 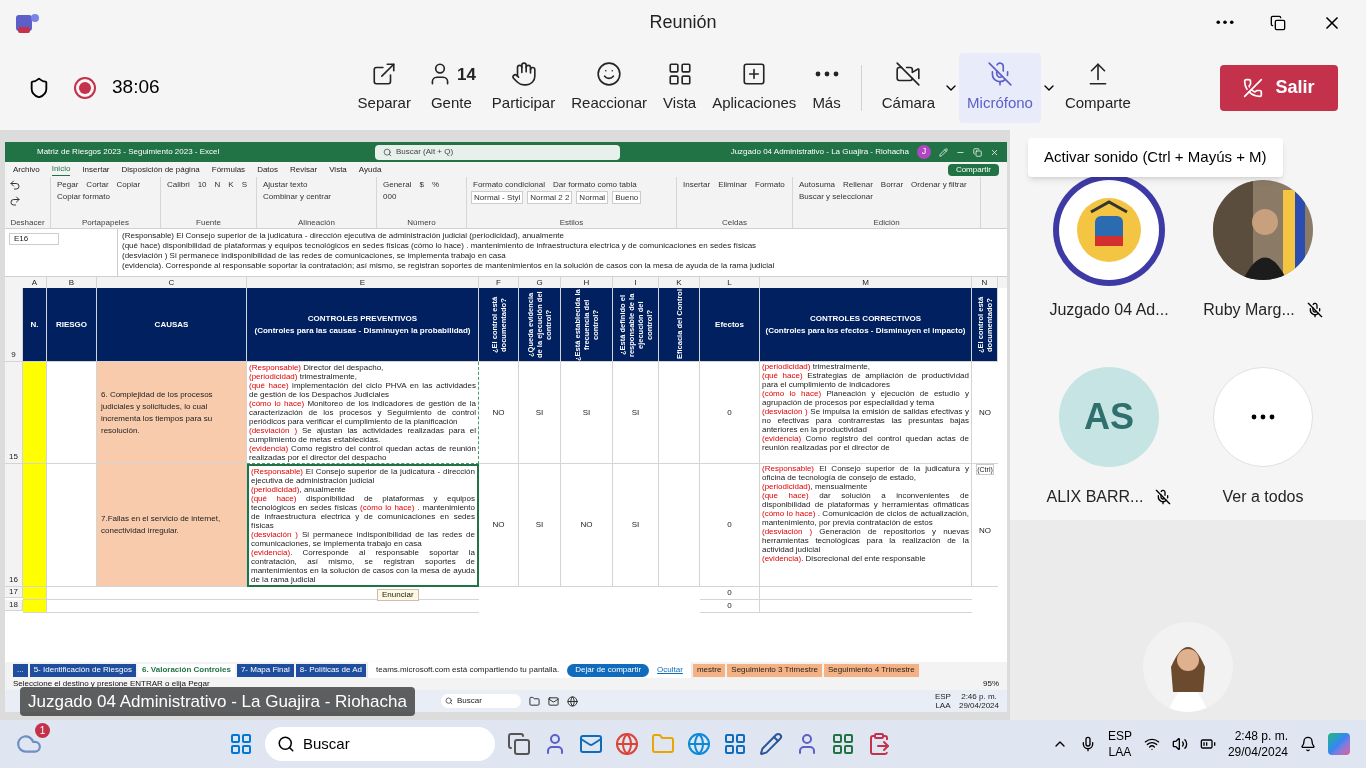 I want to click on toolbar-button: Micrófono, so click(x=1000, y=87).